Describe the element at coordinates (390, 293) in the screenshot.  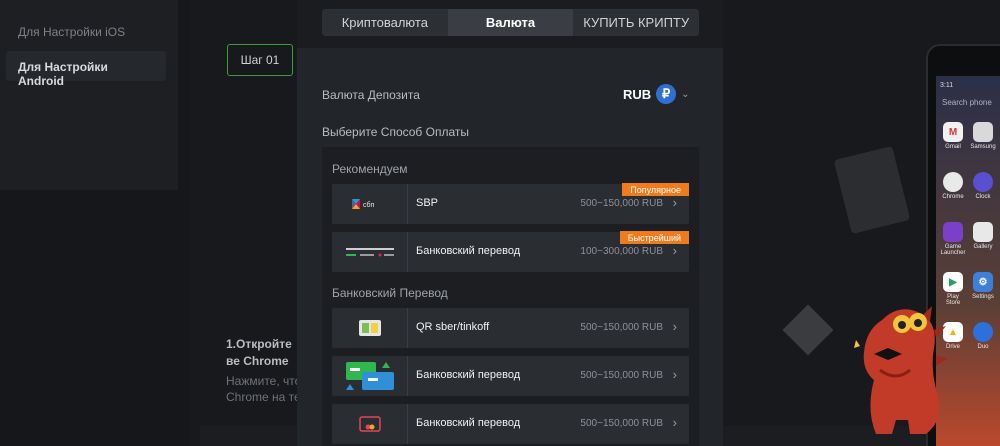
I see `section-title-bank-transfer: Банковский Перевод` at that location.